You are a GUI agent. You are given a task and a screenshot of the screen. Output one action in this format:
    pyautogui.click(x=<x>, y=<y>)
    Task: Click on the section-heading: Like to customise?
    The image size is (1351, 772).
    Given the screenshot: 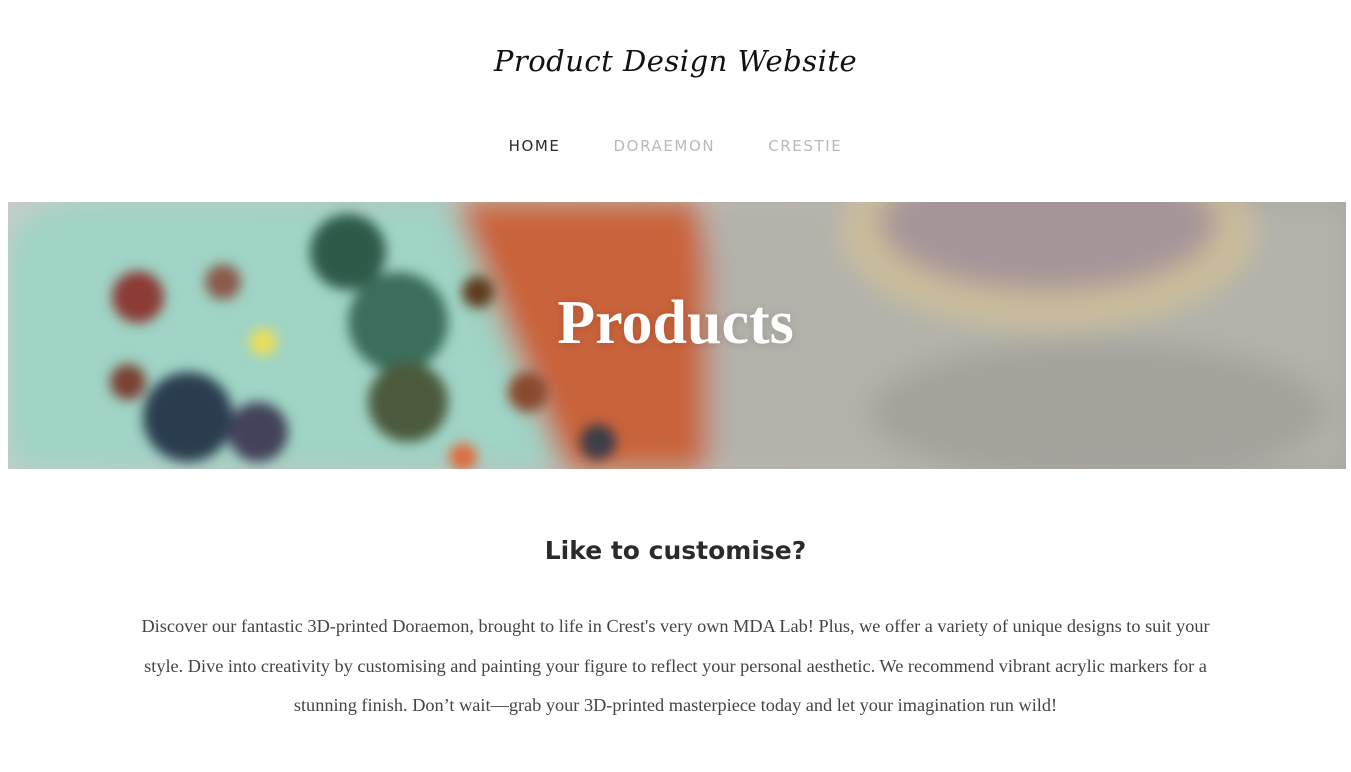 What is the action you would take?
    pyautogui.click(x=675, y=550)
    